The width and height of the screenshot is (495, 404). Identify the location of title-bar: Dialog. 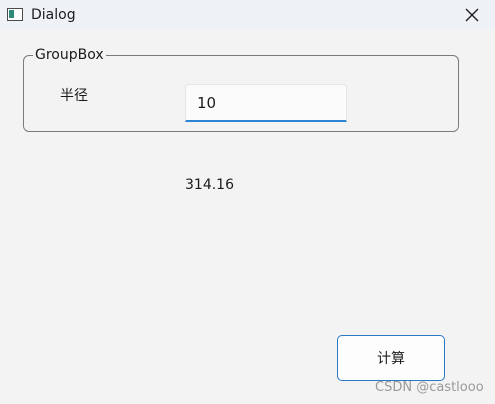
(247, 15).